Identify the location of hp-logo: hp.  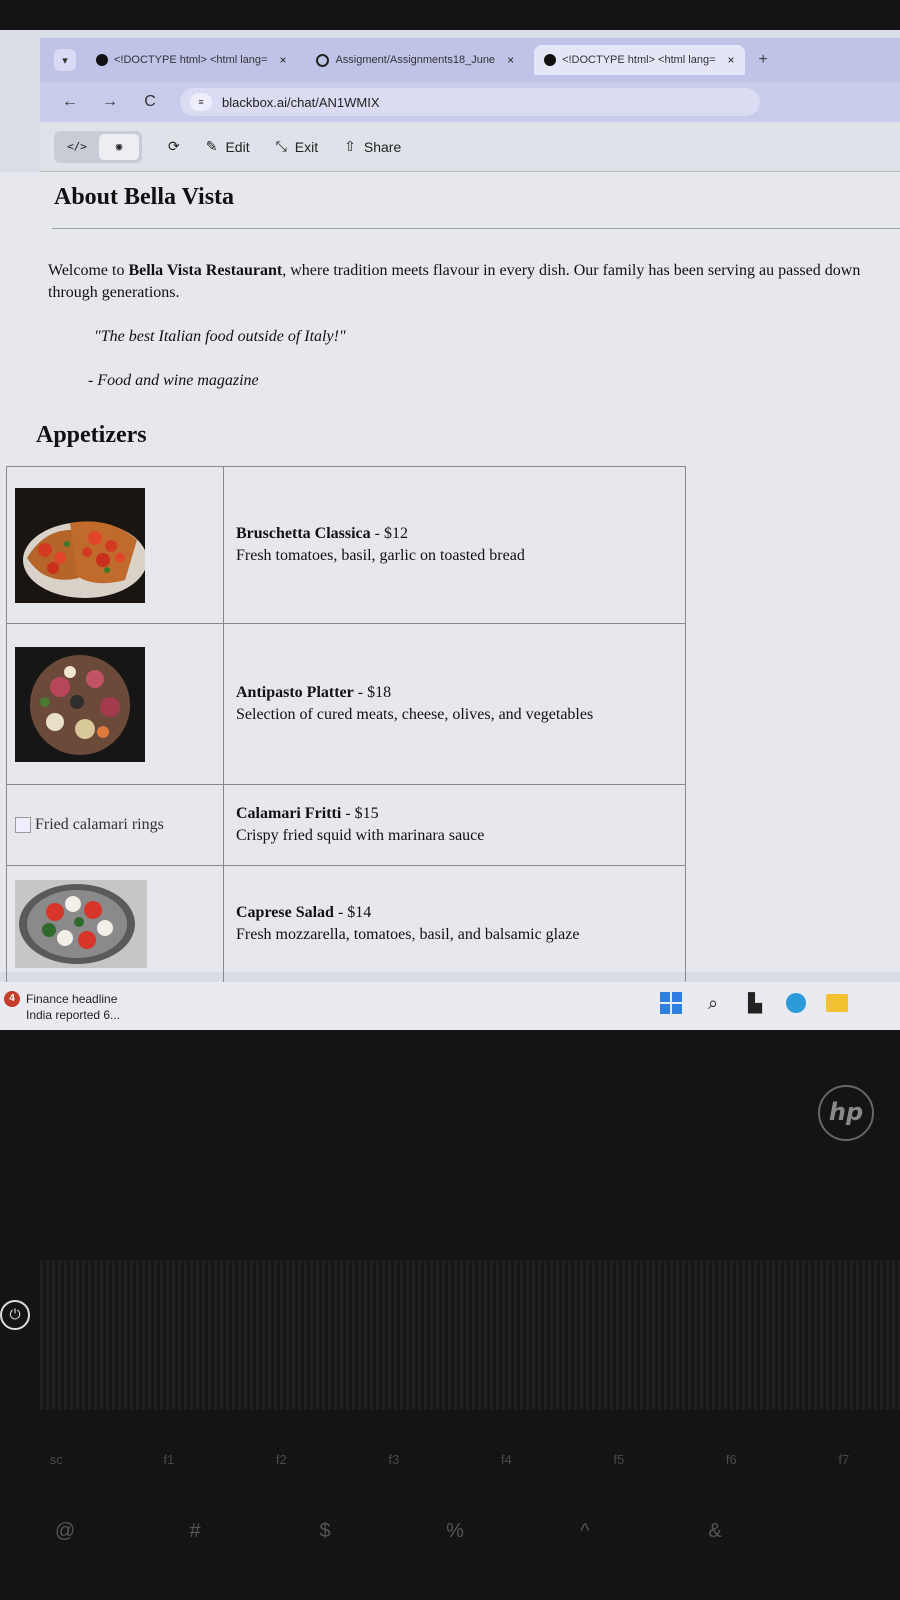
(846, 1113).